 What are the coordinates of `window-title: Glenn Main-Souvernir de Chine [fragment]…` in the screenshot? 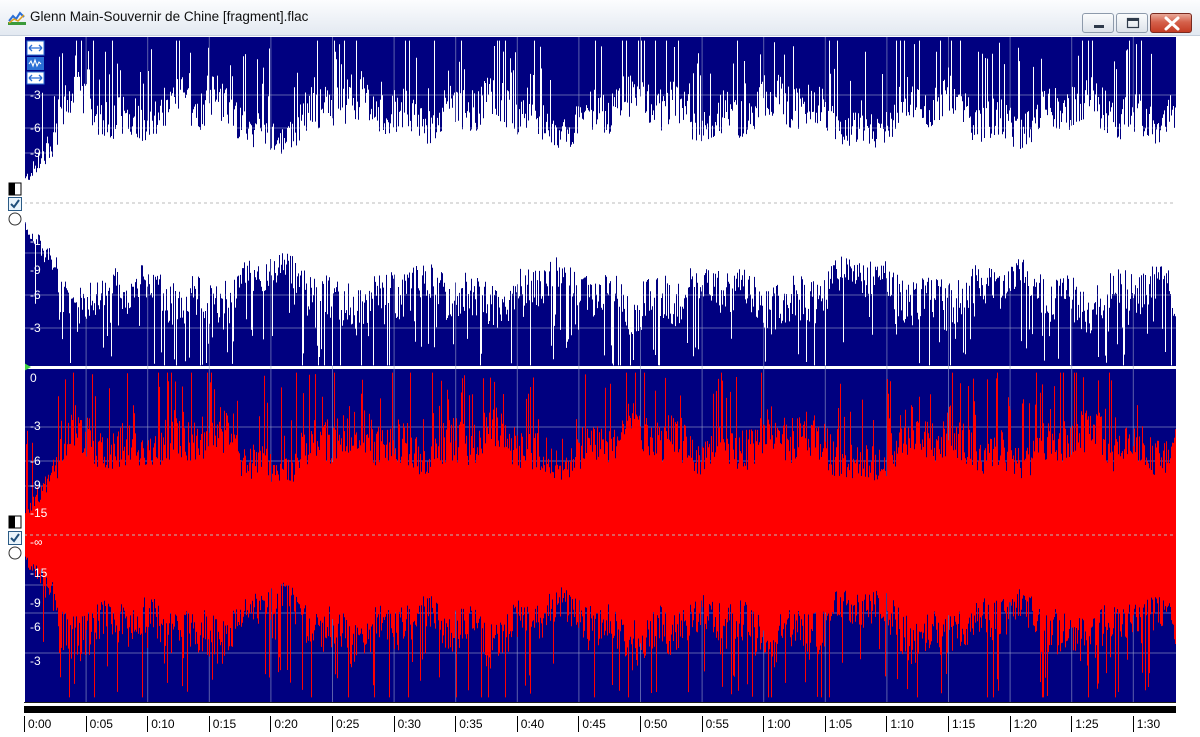 It's located at (169, 16).